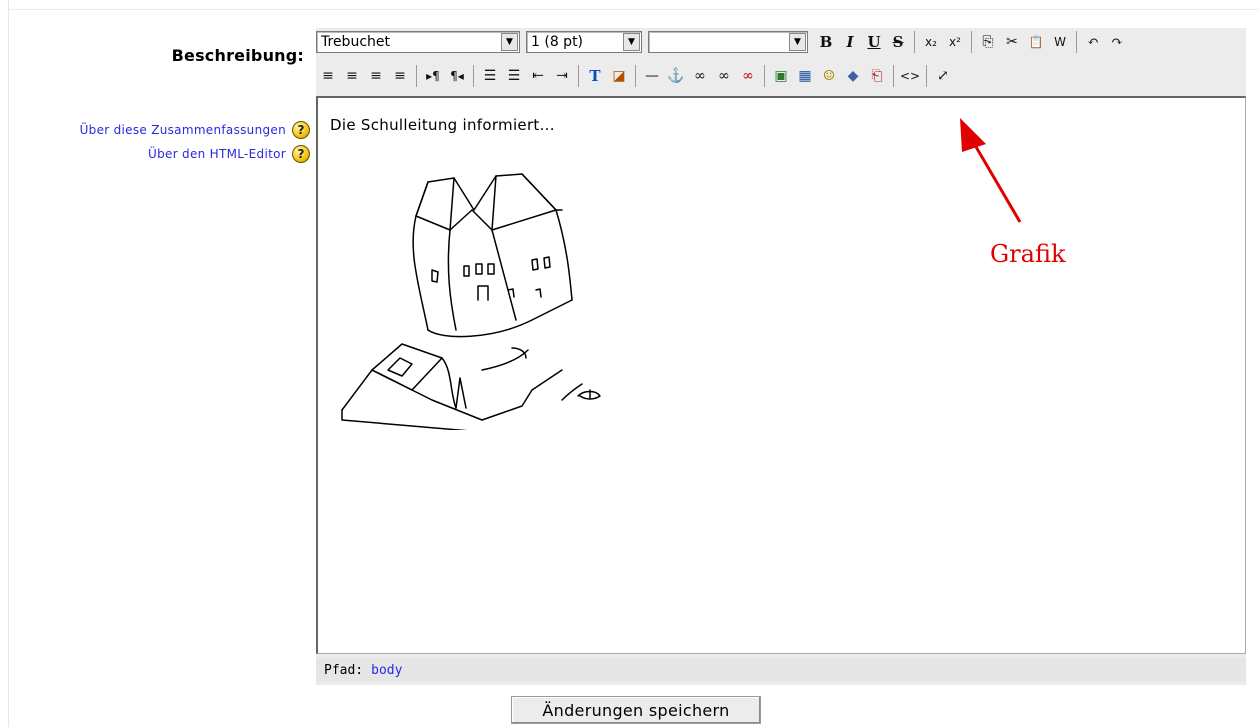 This screenshot has width=1259, height=727. Describe the element at coordinates (874, 42) in the screenshot. I see `underline-button: U` at that location.